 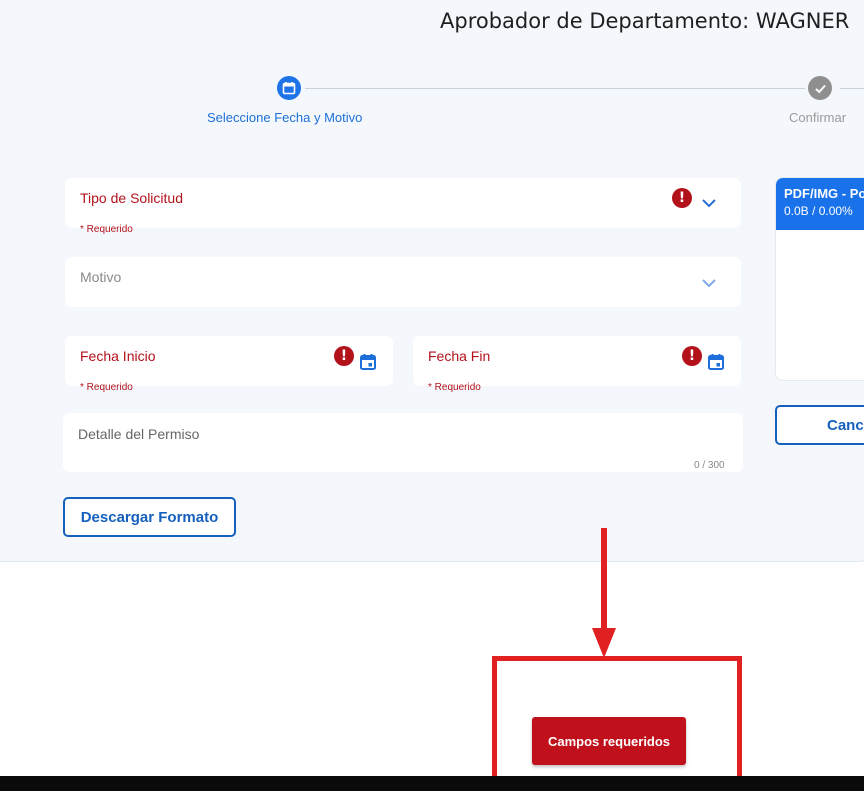 What do you see at coordinates (555, 88) in the screenshot?
I see `stepper-connector` at bounding box center [555, 88].